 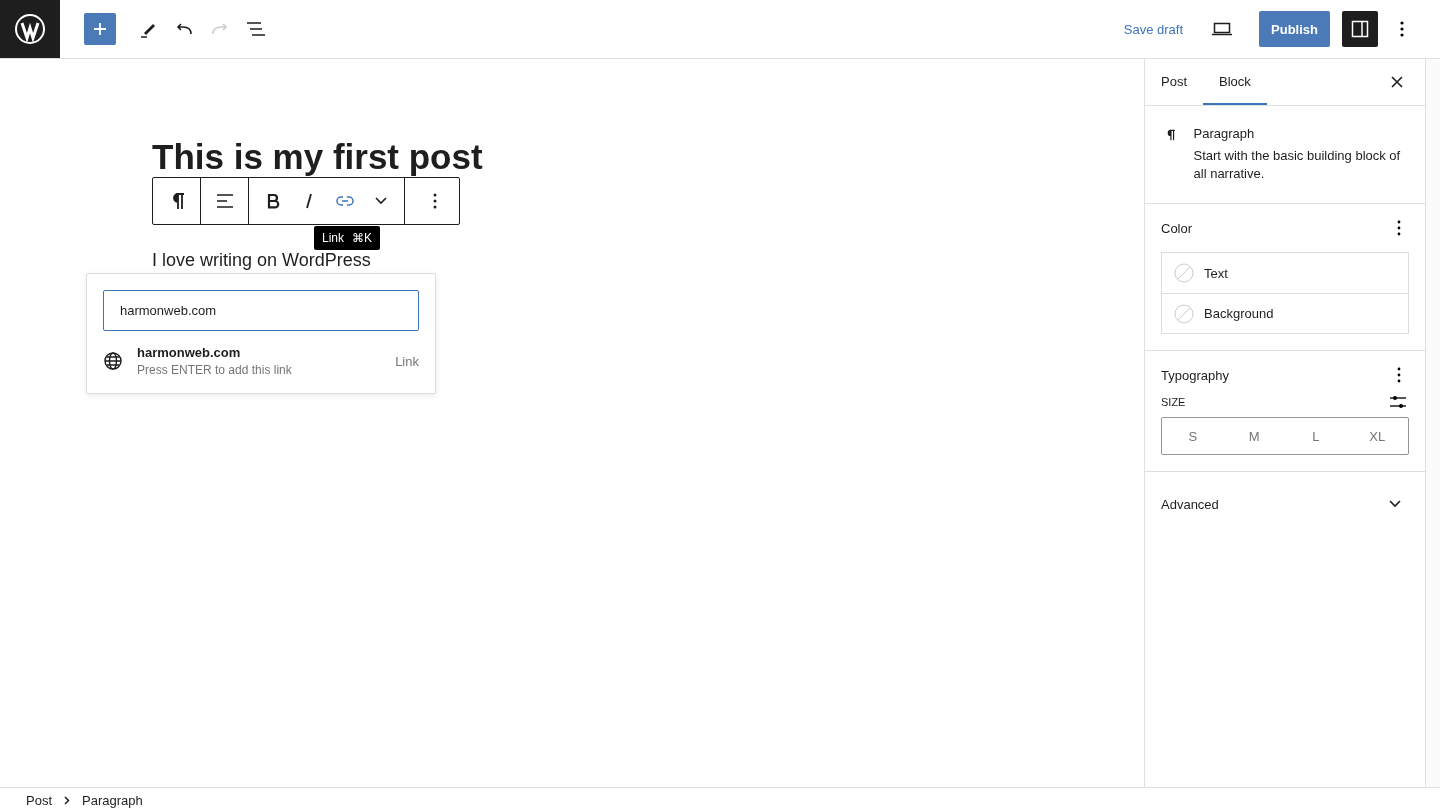 What do you see at coordinates (1153, 29) in the screenshot?
I see `save-draft-button: Save draft` at bounding box center [1153, 29].